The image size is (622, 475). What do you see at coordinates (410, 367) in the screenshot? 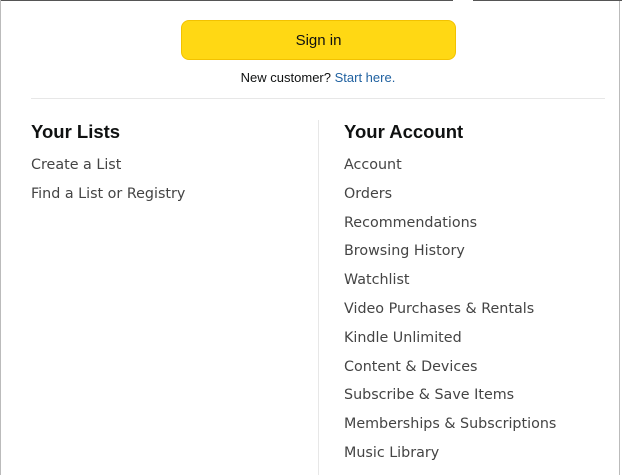
I see `content-devices-link: Content & Devices` at bounding box center [410, 367].